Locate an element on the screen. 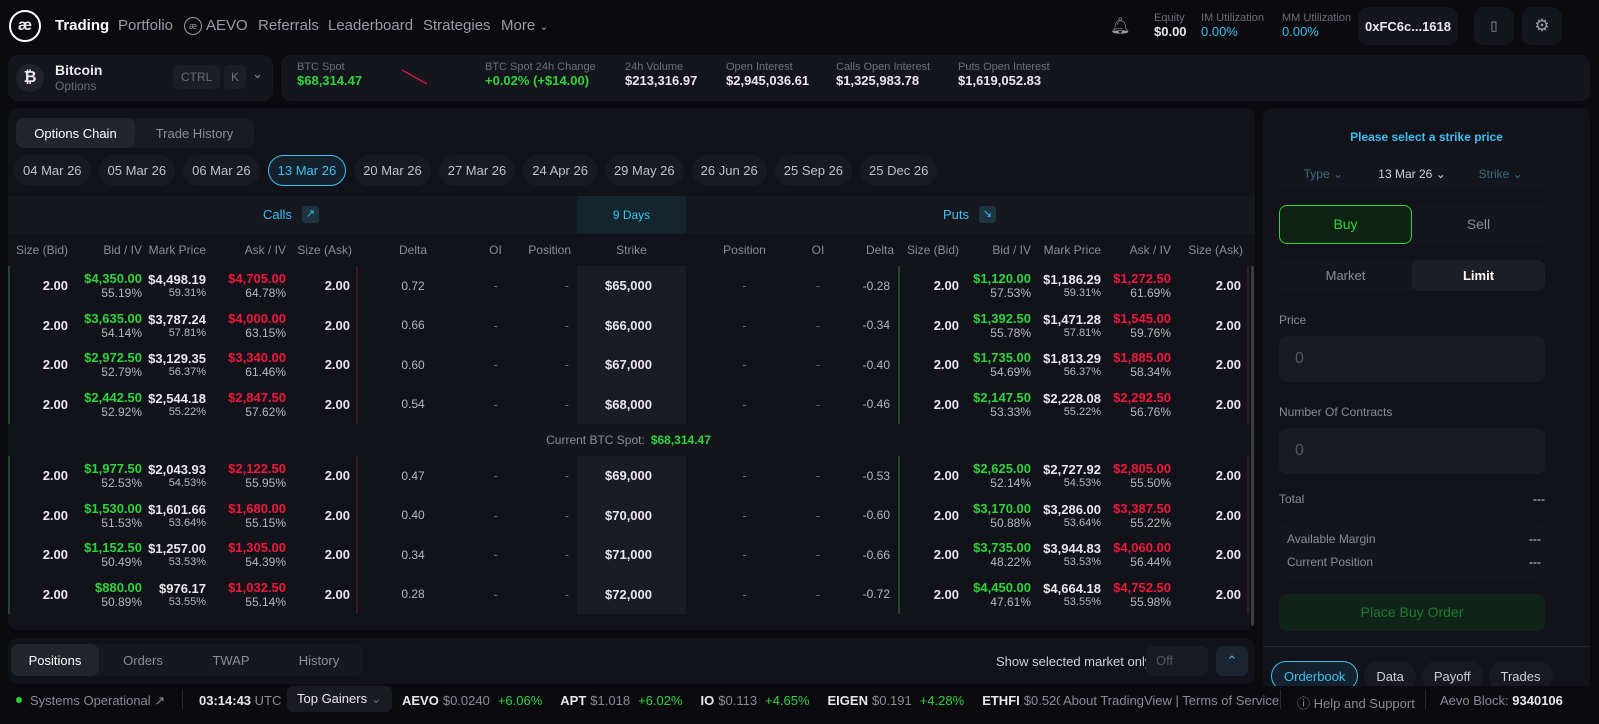  call-ask: $1,680.00 55.15% is located at coordinates (252, 515).